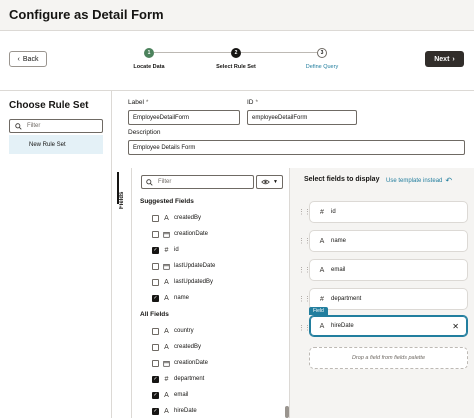 The width and height of the screenshot is (474, 418). Describe the element at coordinates (184, 331) in the screenshot. I see `palette-field-label: country` at that location.